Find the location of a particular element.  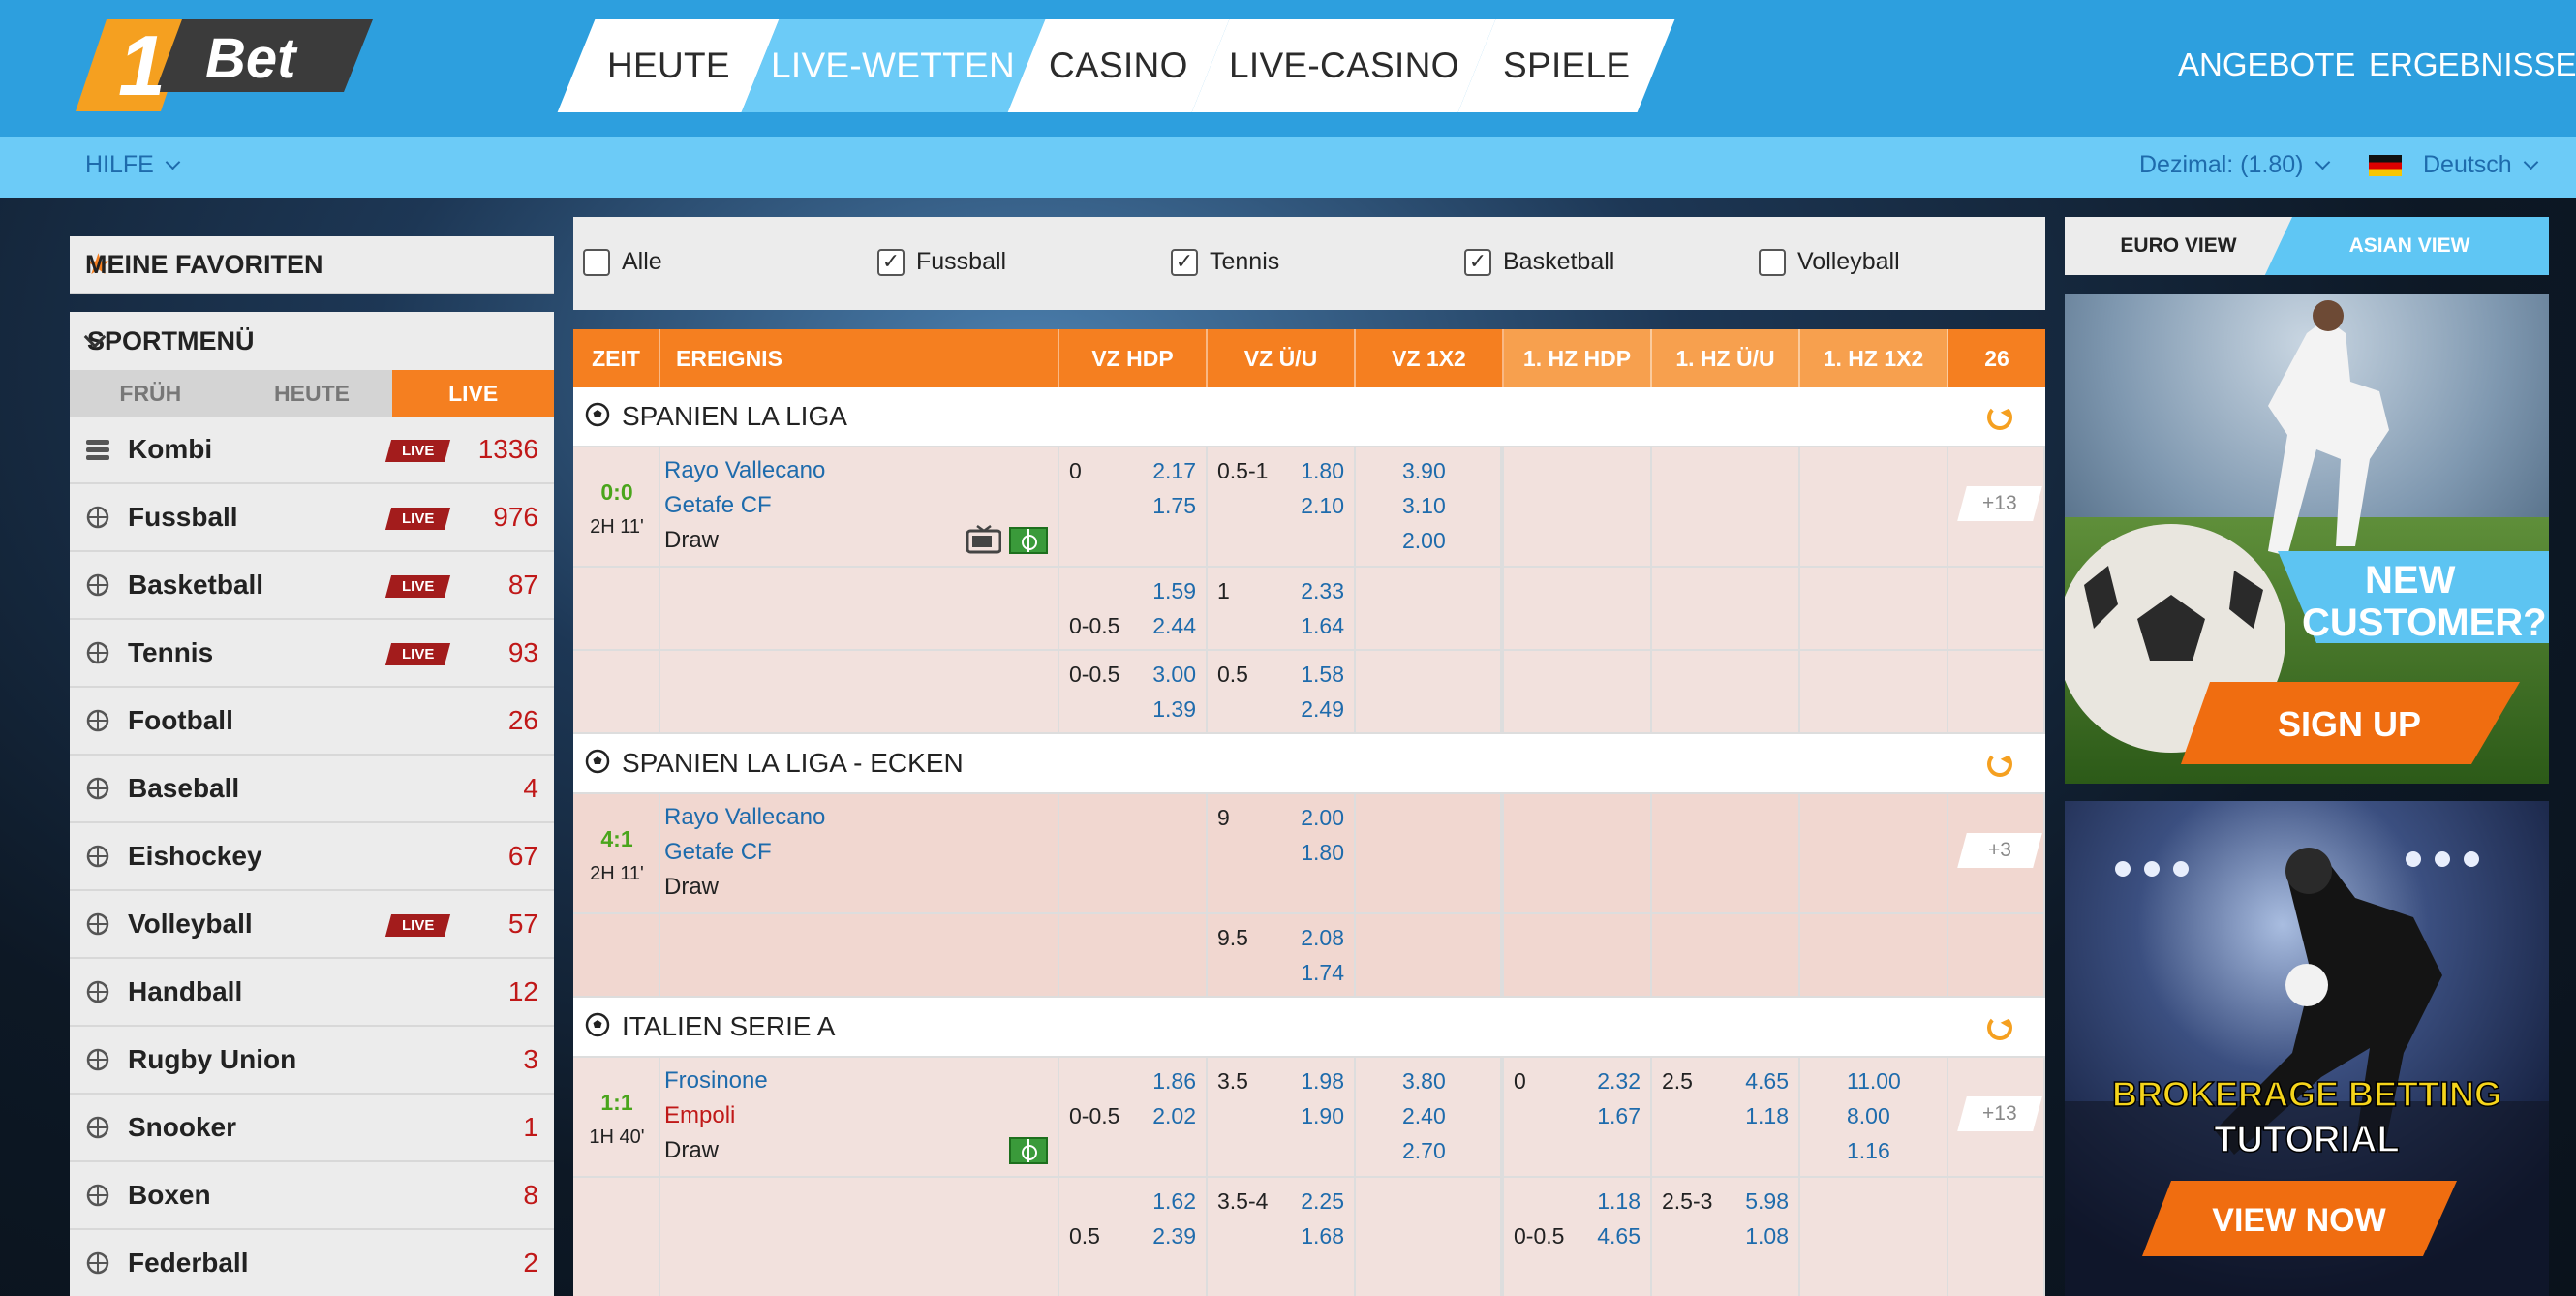

brand-logo: 1 Bet is located at coordinates (223, 65).